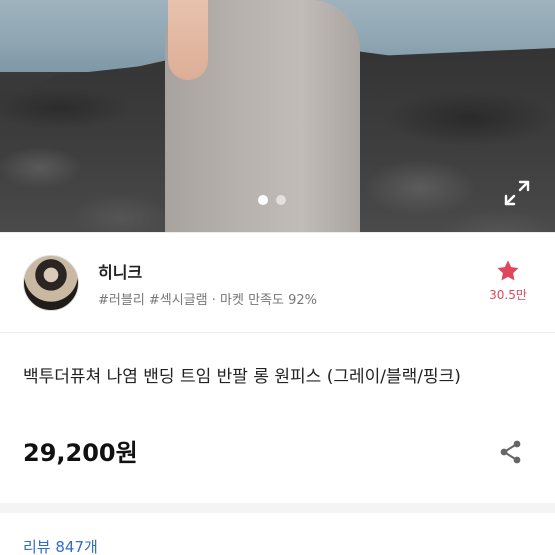 This screenshot has height=555, width=555. I want to click on gallery-dot, so click(281, 200).